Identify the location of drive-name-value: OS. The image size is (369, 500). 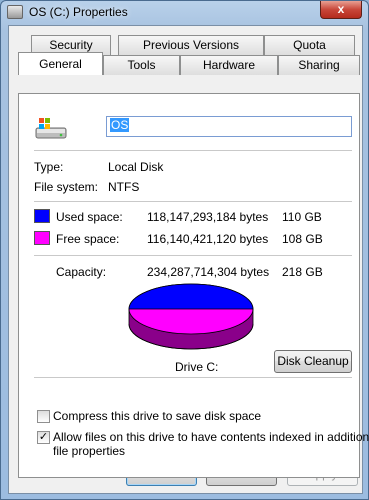
(120, 125).